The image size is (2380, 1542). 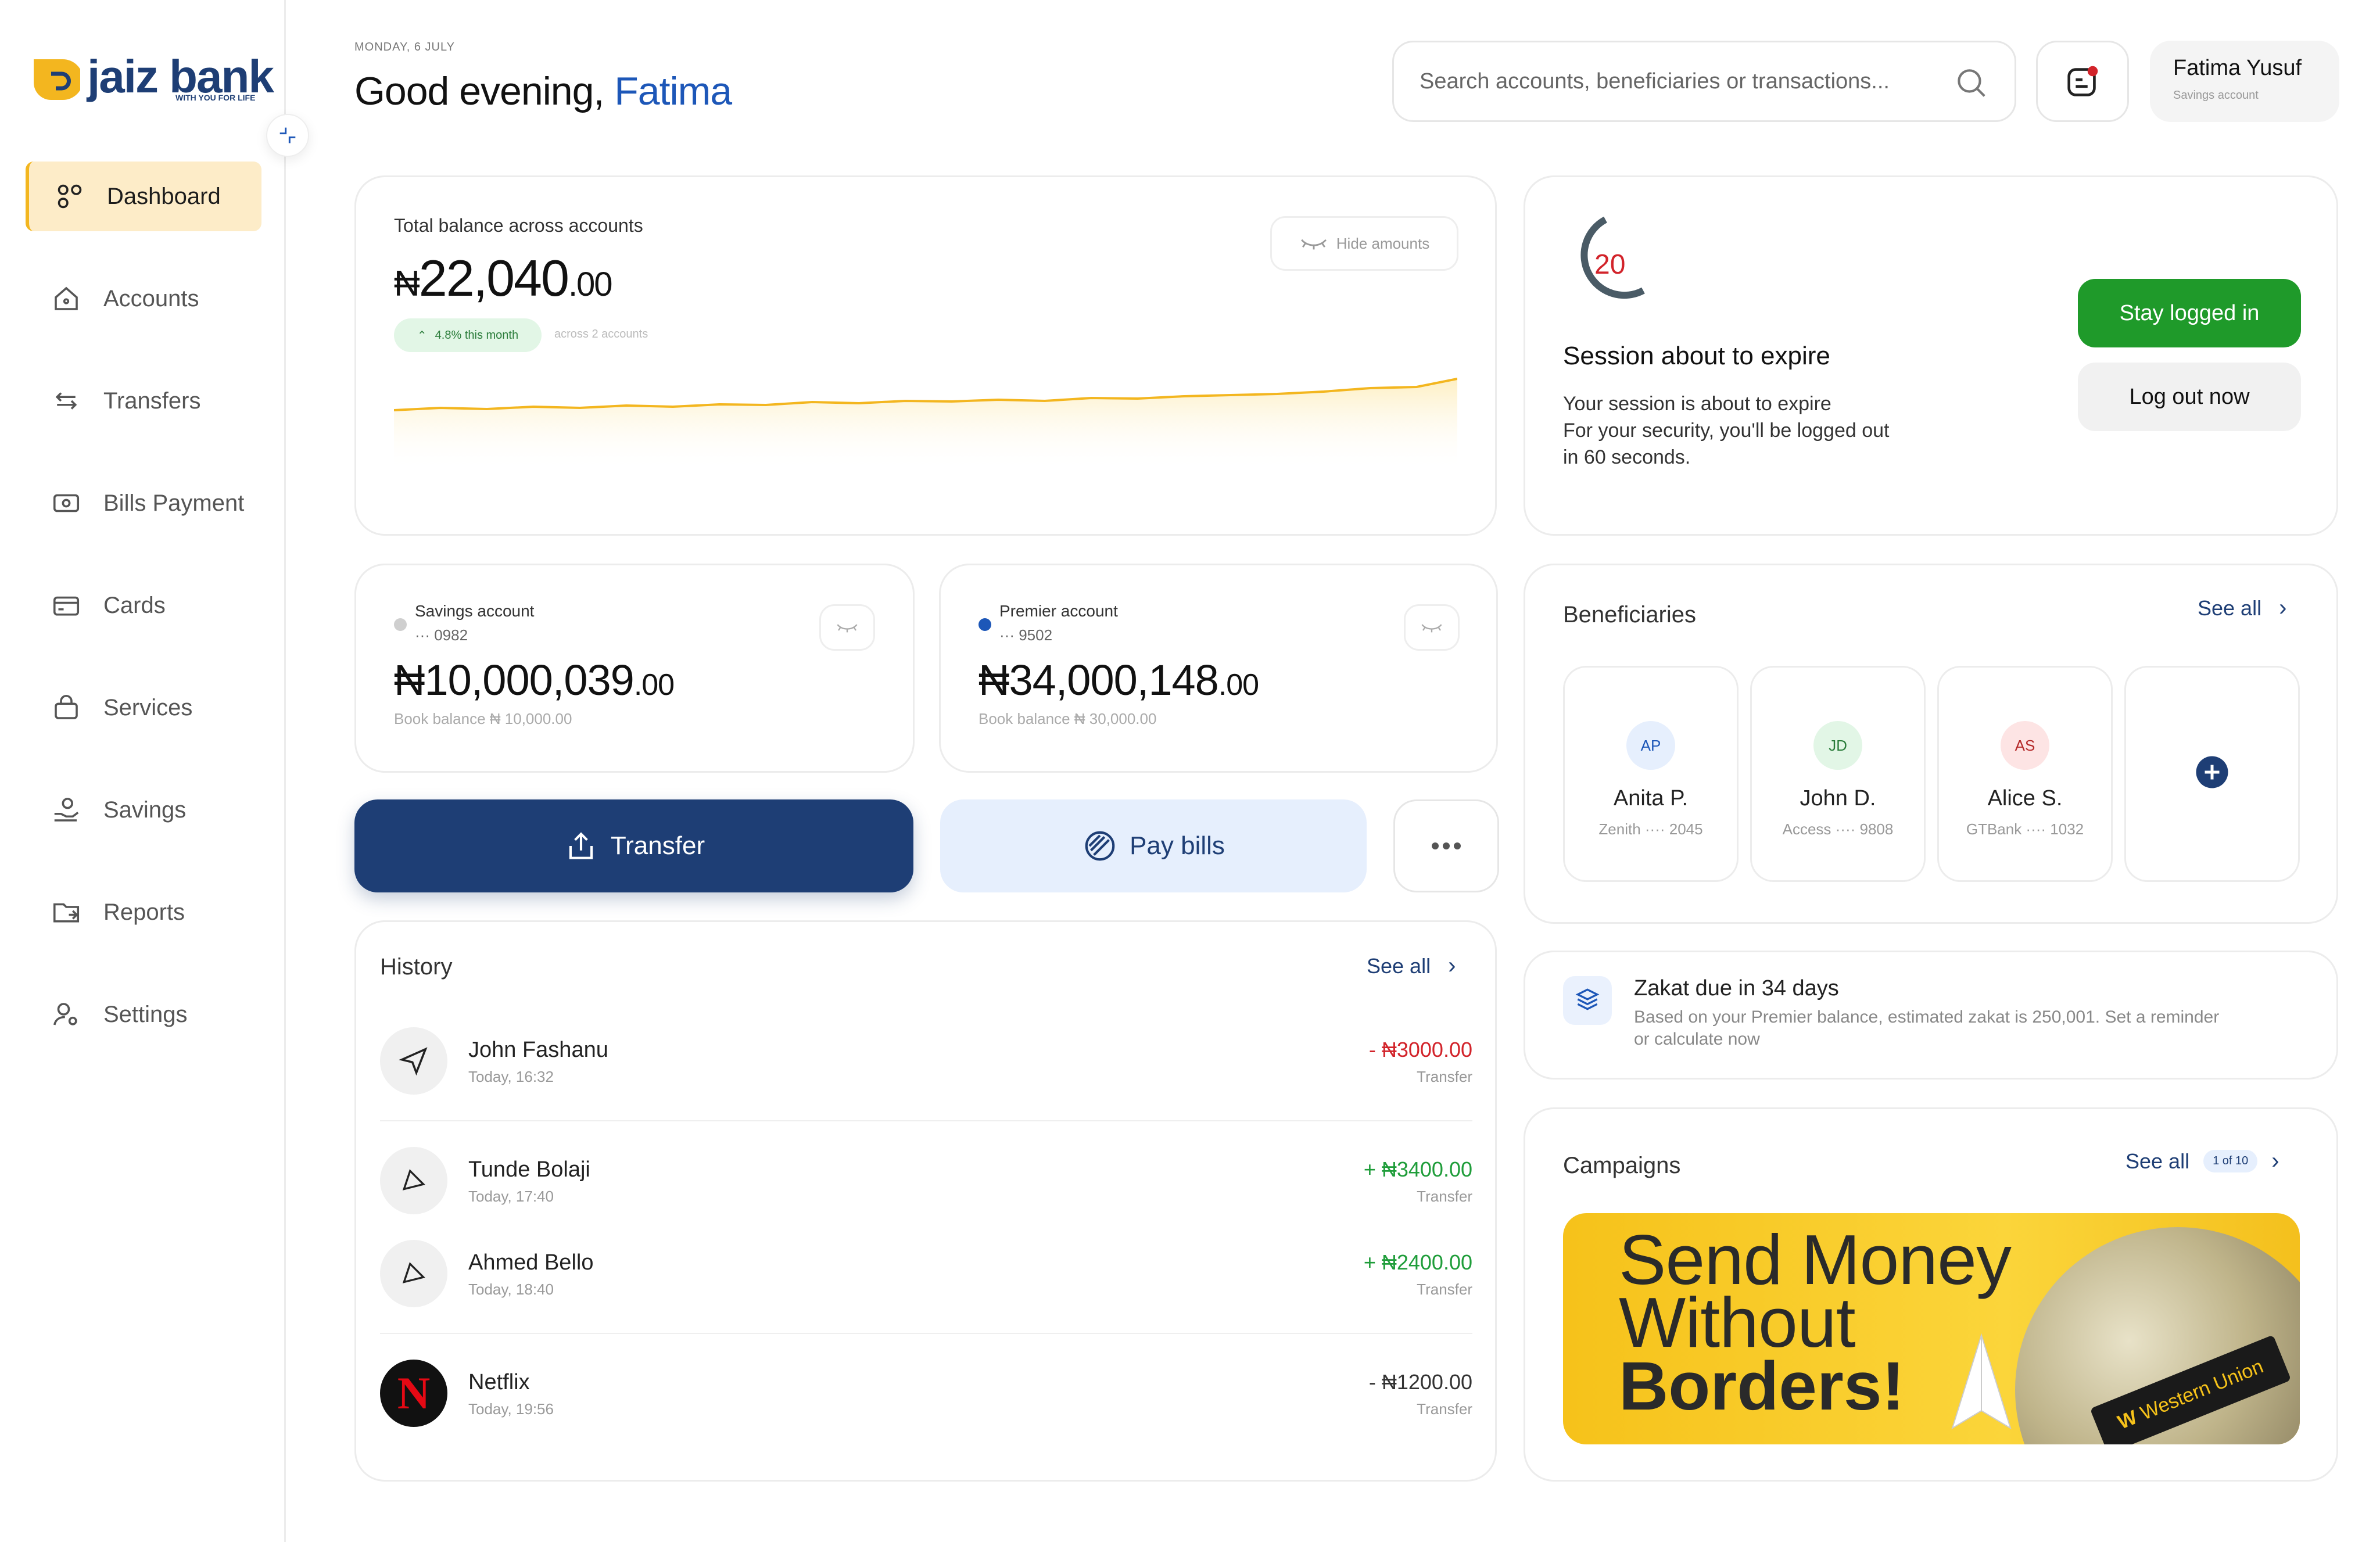 I want to click on beneficiary-card: AP Anita P. Zenith ···· 2045, so click(x=1651, y=774).